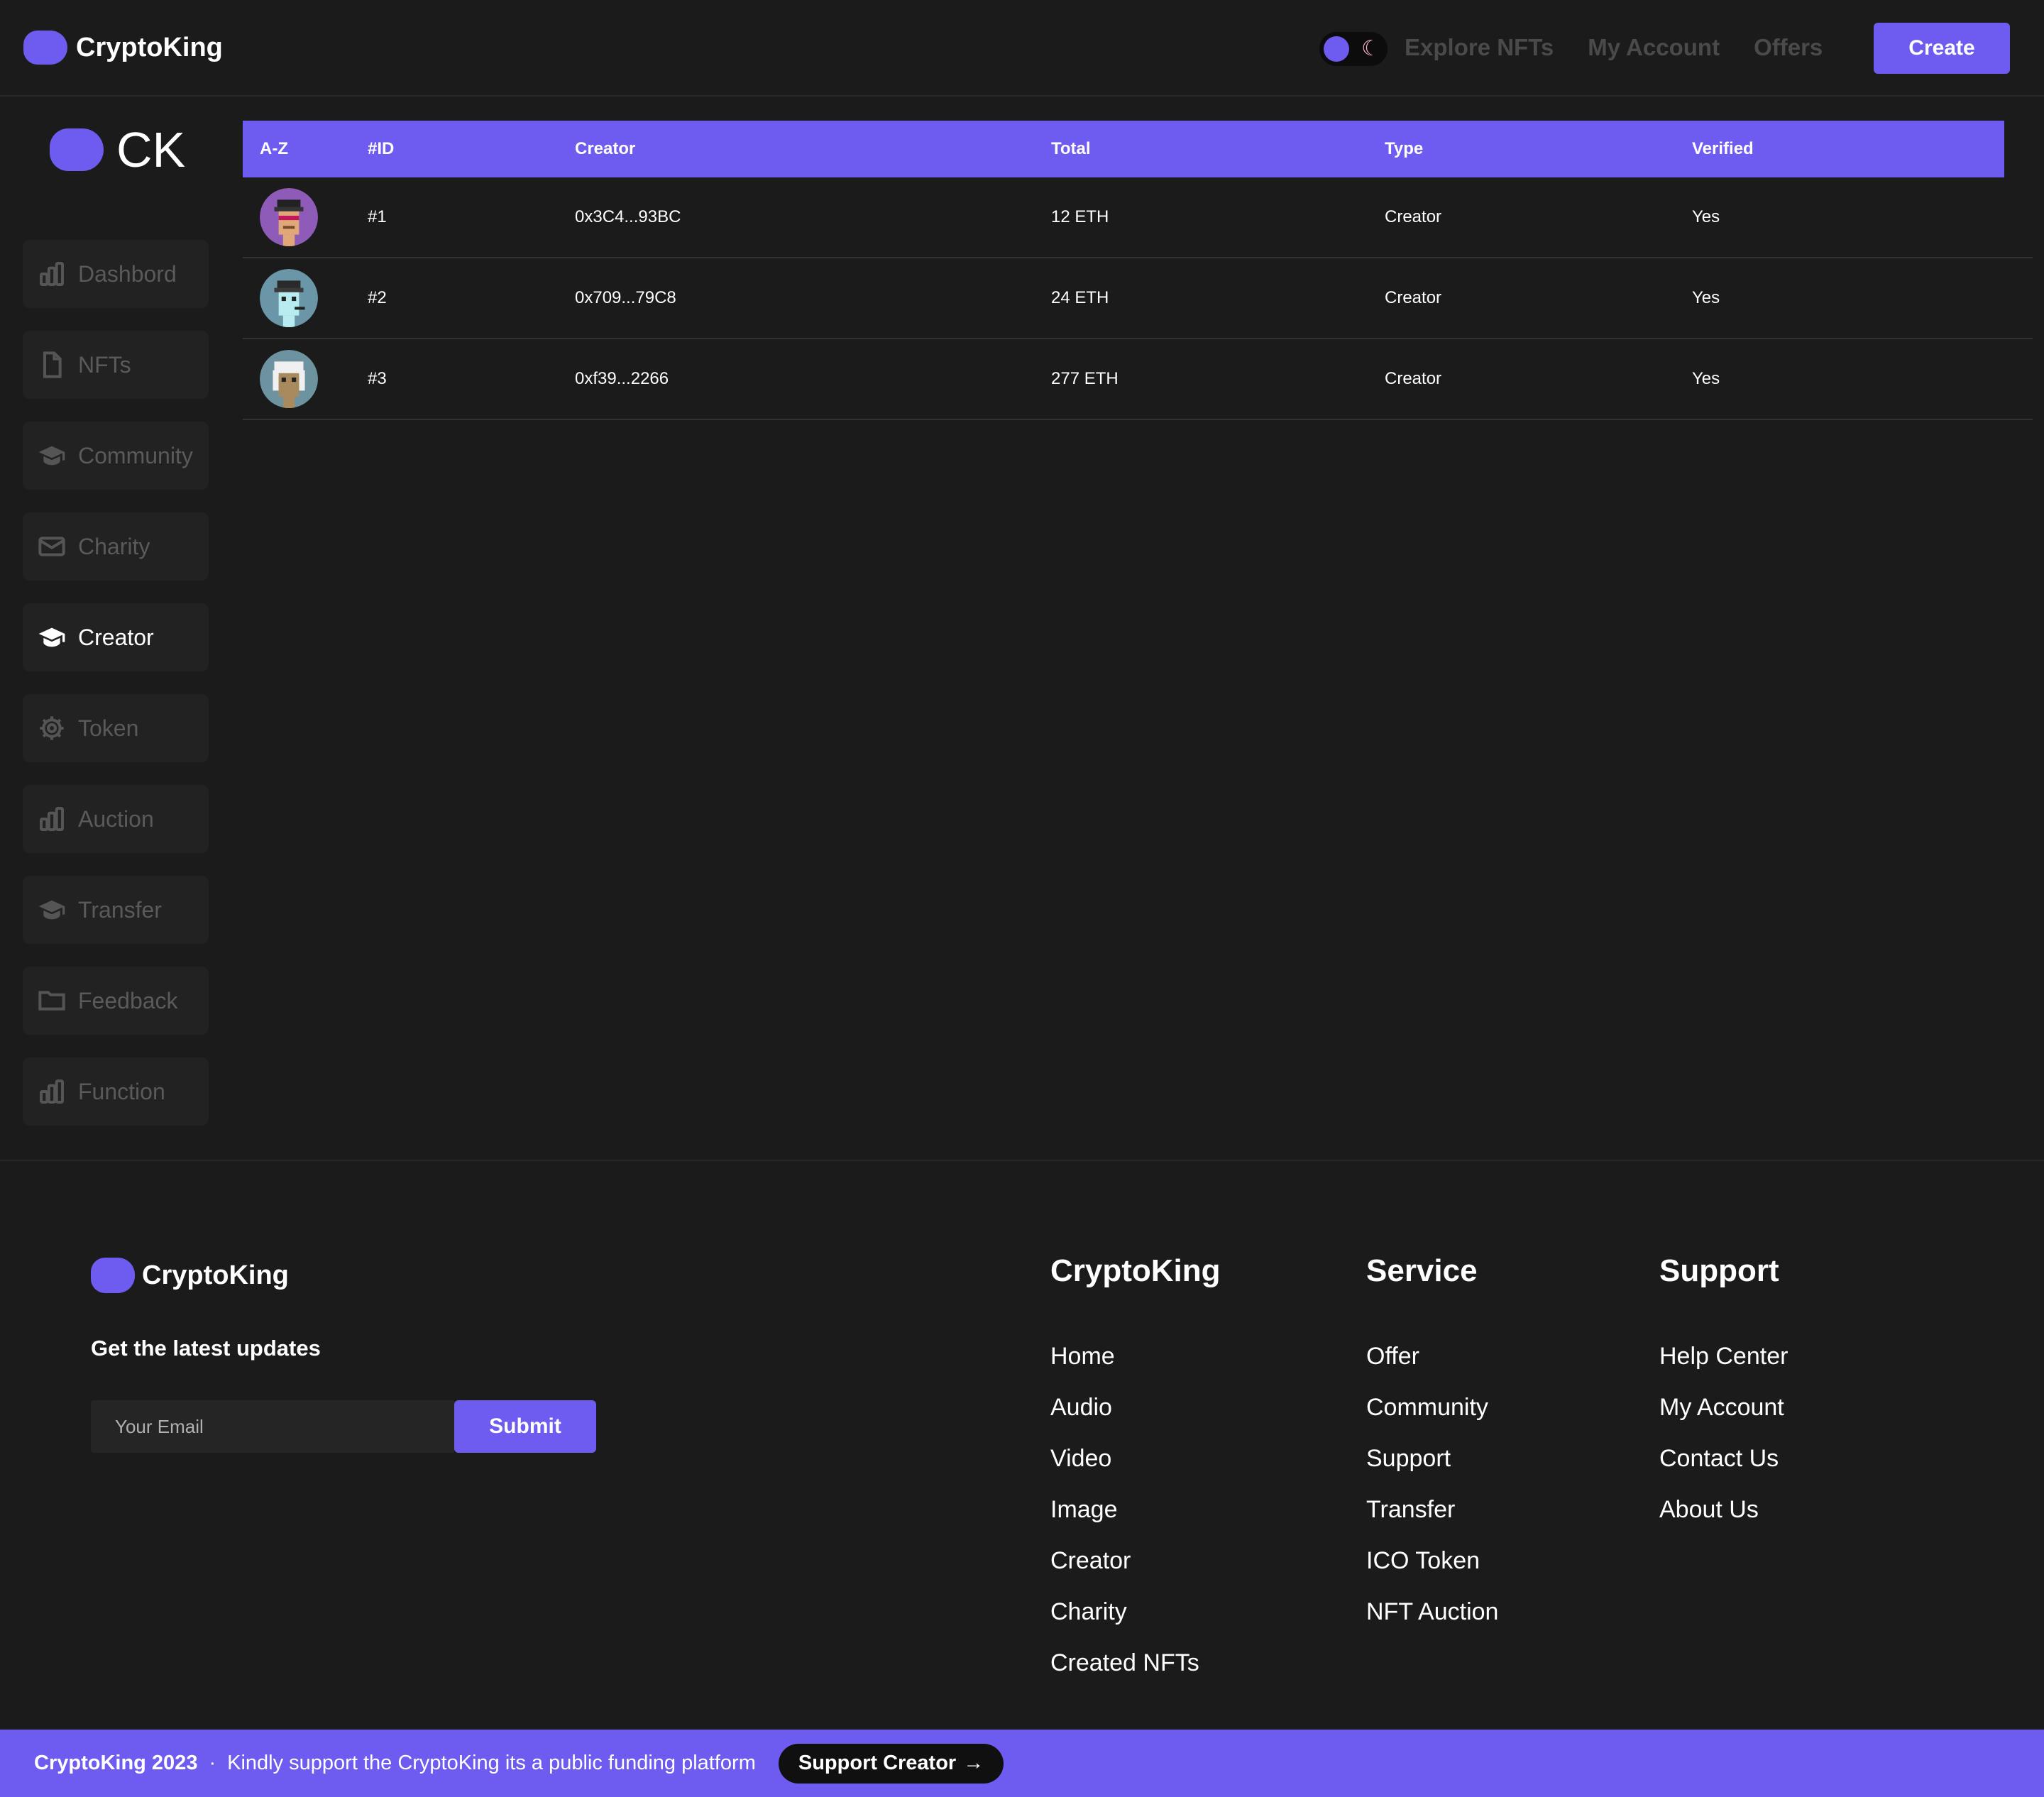 The height and width of the screenshot is (1797, 2044). Describe the element at coordinates (135, 455) in the screenshot. I see `sidebar-item-label: Community` at that location.